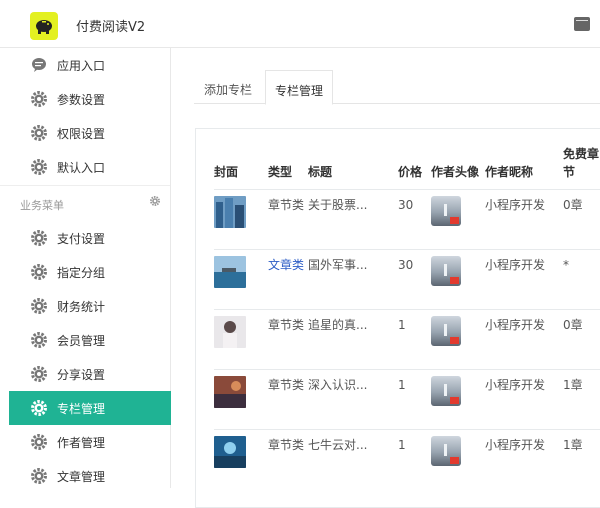 The width and height of the screenshot is (600, 508). I want to click on top-bar: 付费阅读V2, so click(300, 24).